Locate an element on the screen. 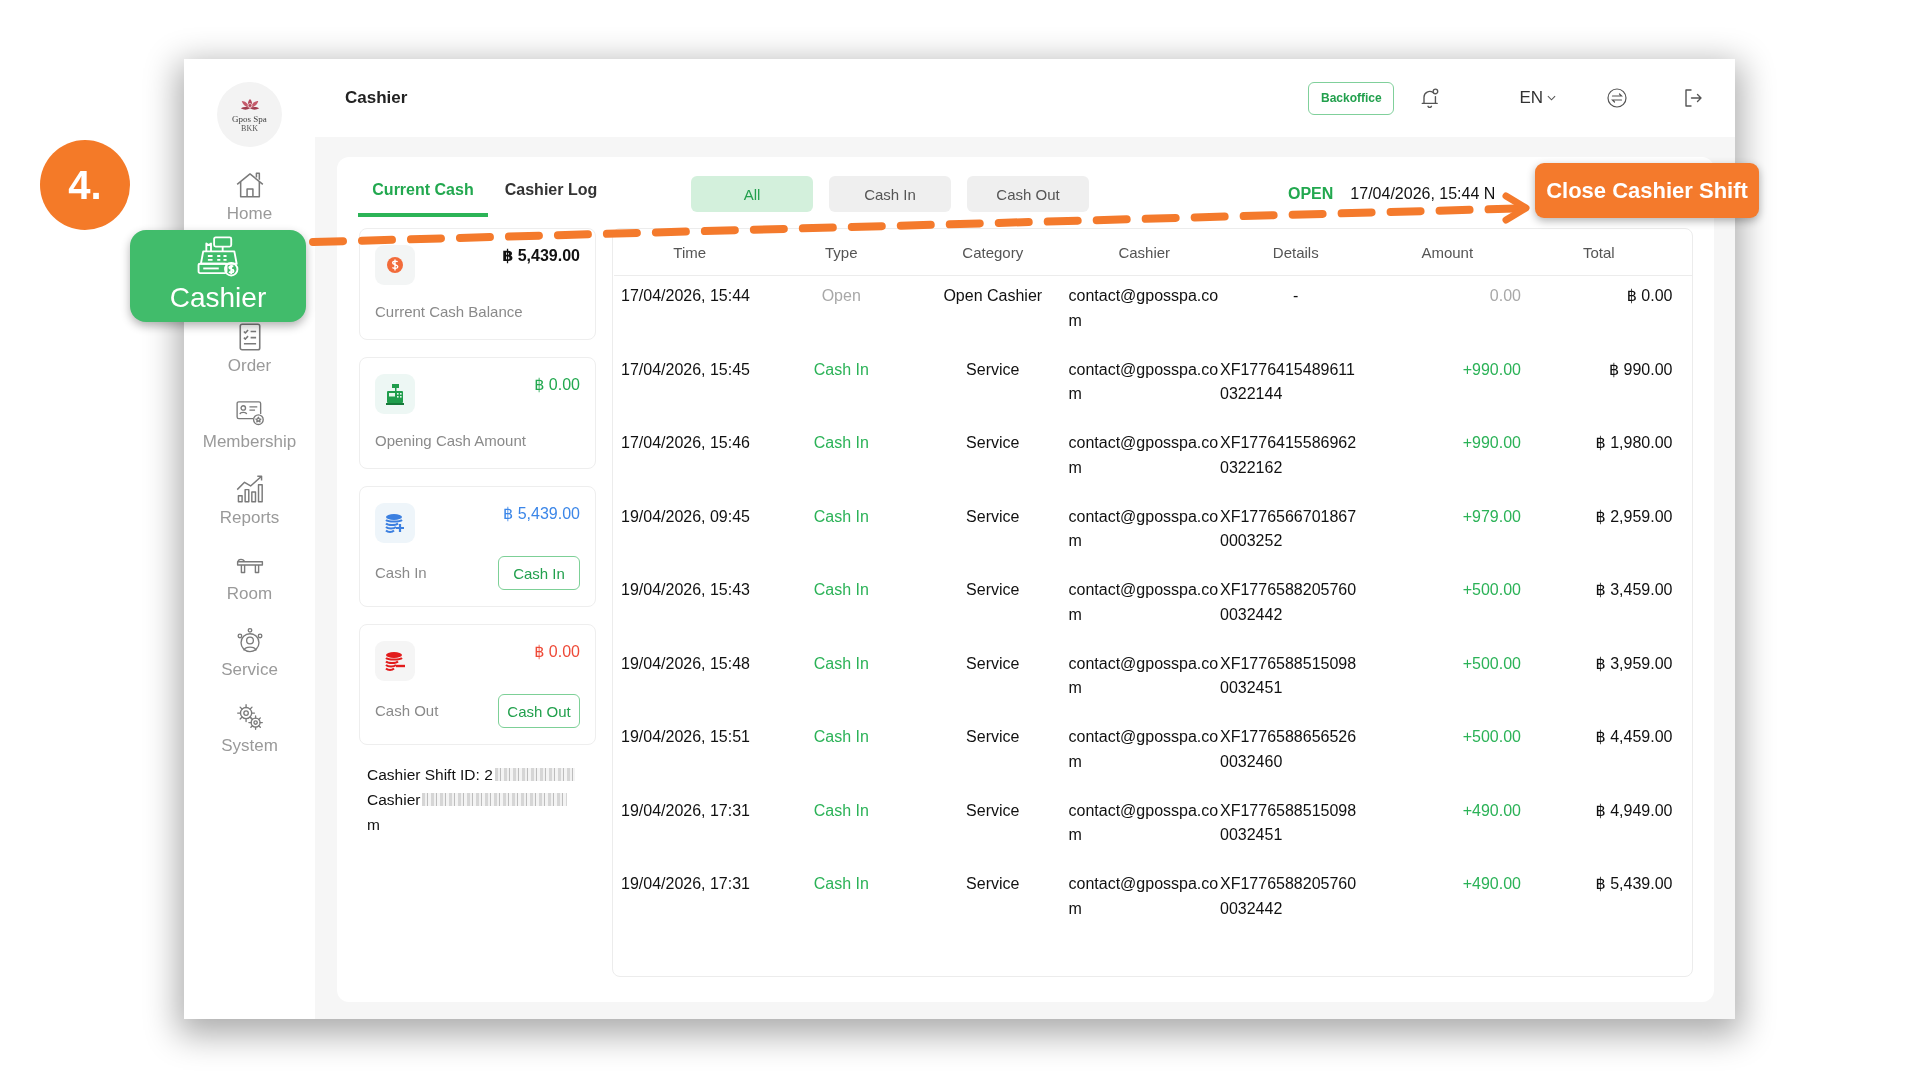 This screenshot has width=1920, height=1080. sidebar-item: Order is located at coordinates (249, 350).